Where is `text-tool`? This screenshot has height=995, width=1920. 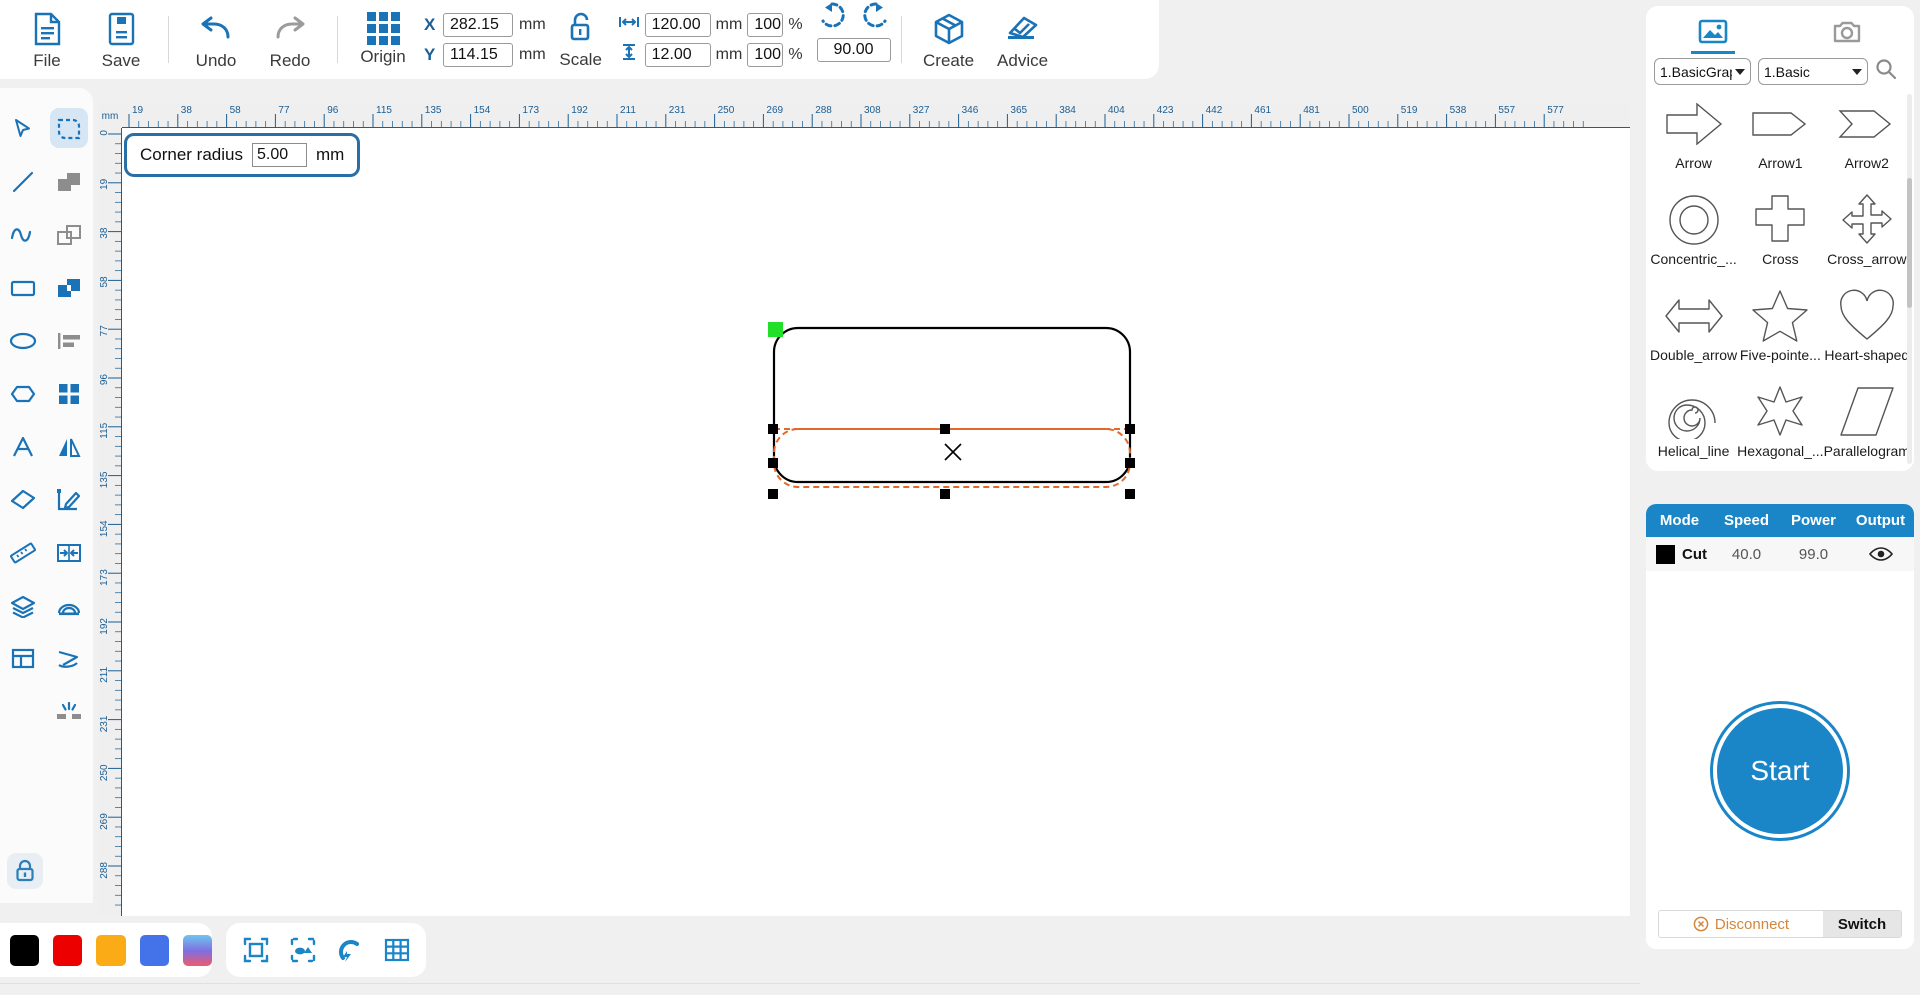
text-tool is located at coordinates (23, 446).